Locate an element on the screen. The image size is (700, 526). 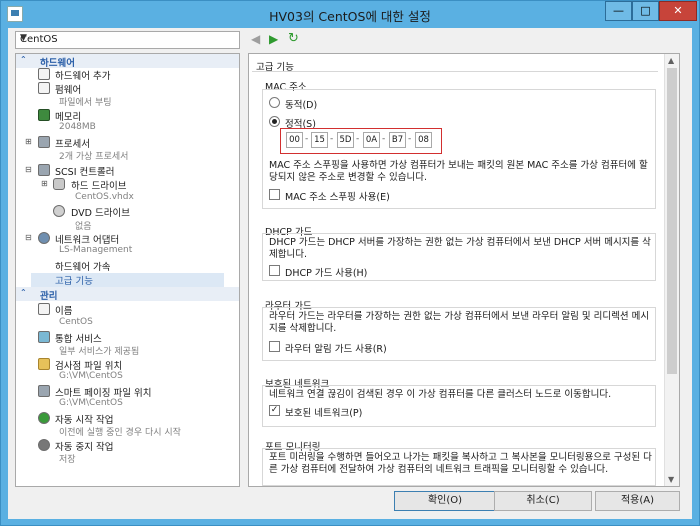
auto-start-icon is located at coordinates (44, 418).